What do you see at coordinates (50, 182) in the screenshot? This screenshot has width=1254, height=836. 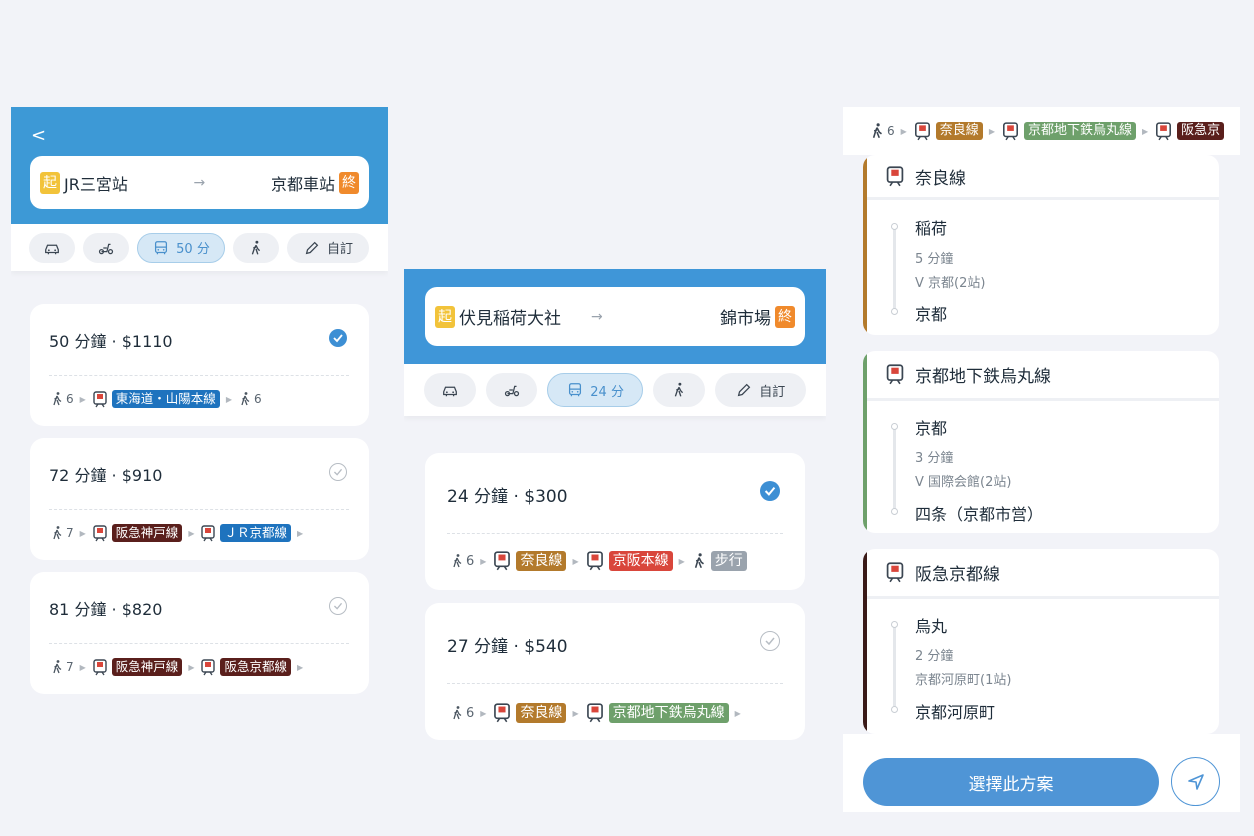 I see `start-tag: 起` at bounding box center [50, 182].